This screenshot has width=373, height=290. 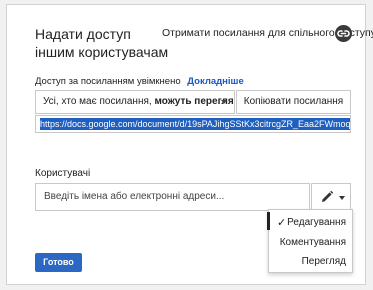 I want to click on done-button: Готово, so click(x=58, y=262).